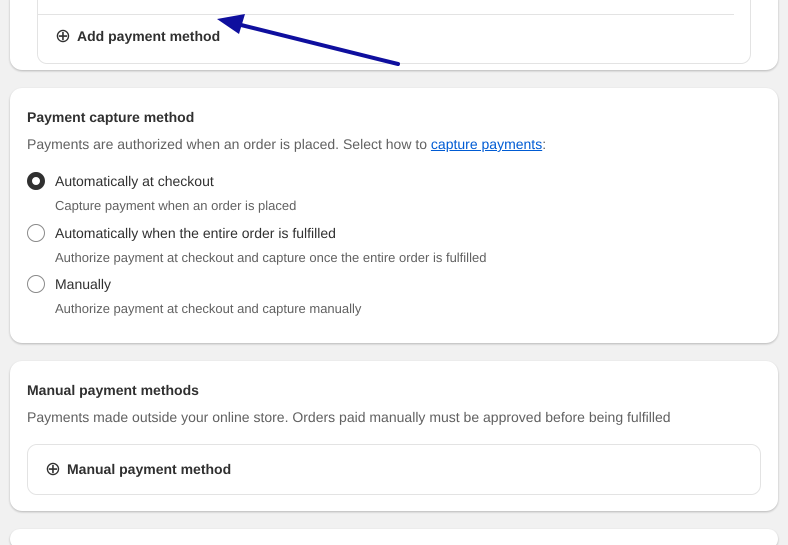 Image resolution: width=788 pixels, height=545 pixels. I want to click on add-payment-method-button: ⊕ Add payment method, so click(394, 36).